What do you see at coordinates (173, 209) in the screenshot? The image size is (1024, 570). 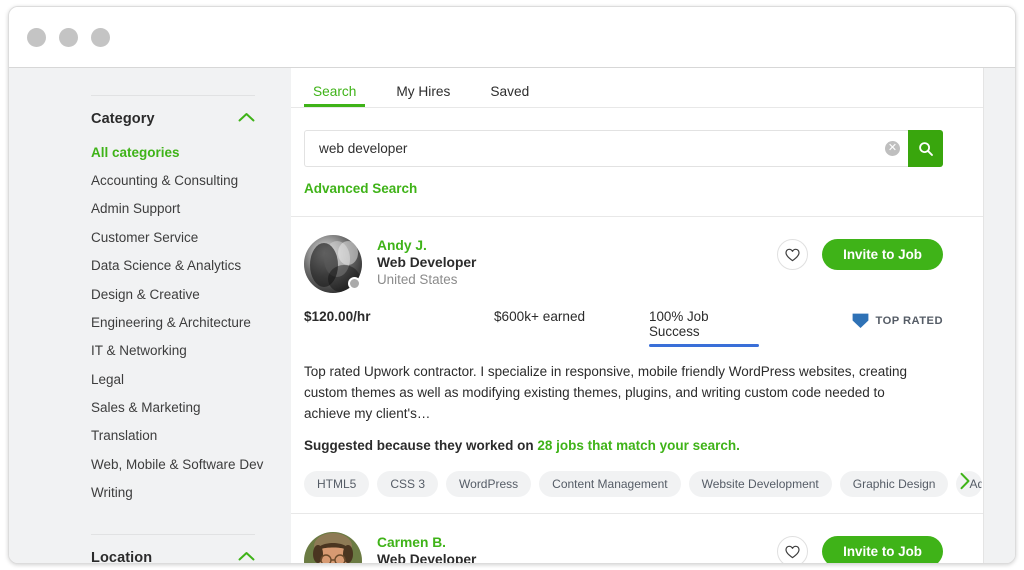 I see `sidebar-item-admin-support: Admin Support` at bounding box center [173, 209].